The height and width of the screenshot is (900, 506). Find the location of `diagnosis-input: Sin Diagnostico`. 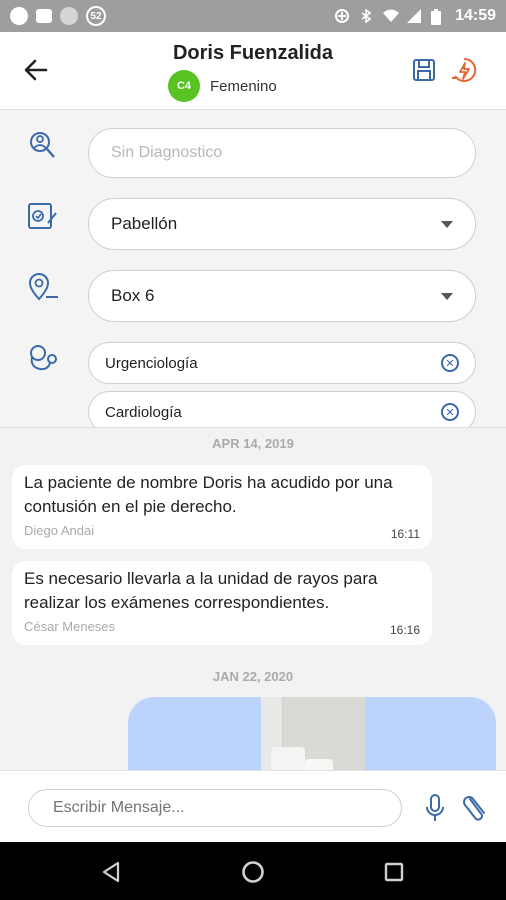

diagnosis-input: Sin Diagnostico is located at coordinates (282, 153).